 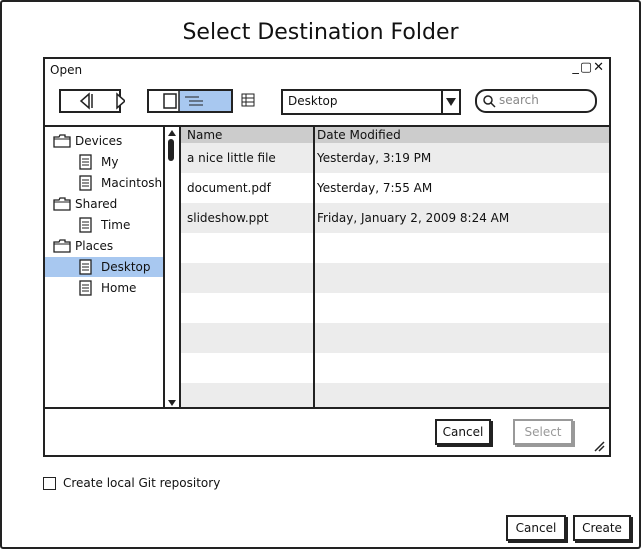 What do you see at coordinates (171, 268) in the screenshot?
I see `sidebar-scrollbar` at bounding box center [171, 268].